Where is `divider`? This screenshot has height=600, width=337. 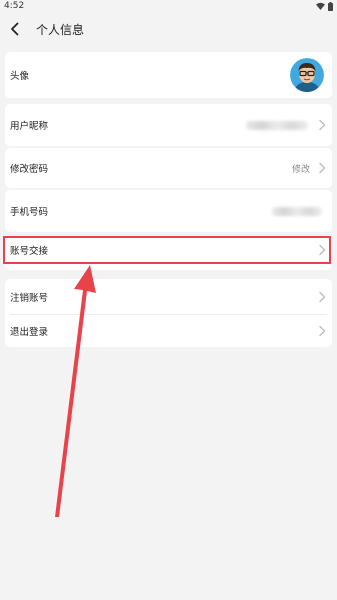
divider is located at coordinates (168, 314).